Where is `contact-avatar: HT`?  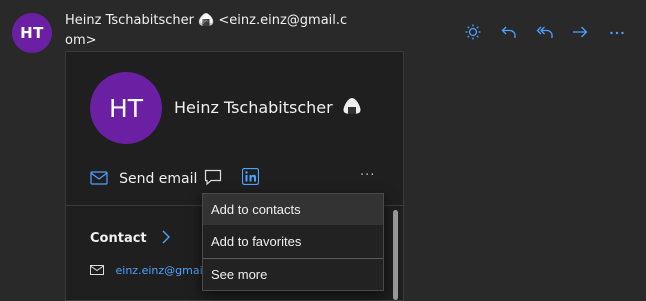 contact-avatar: HT is located at coordinates (126, 108).